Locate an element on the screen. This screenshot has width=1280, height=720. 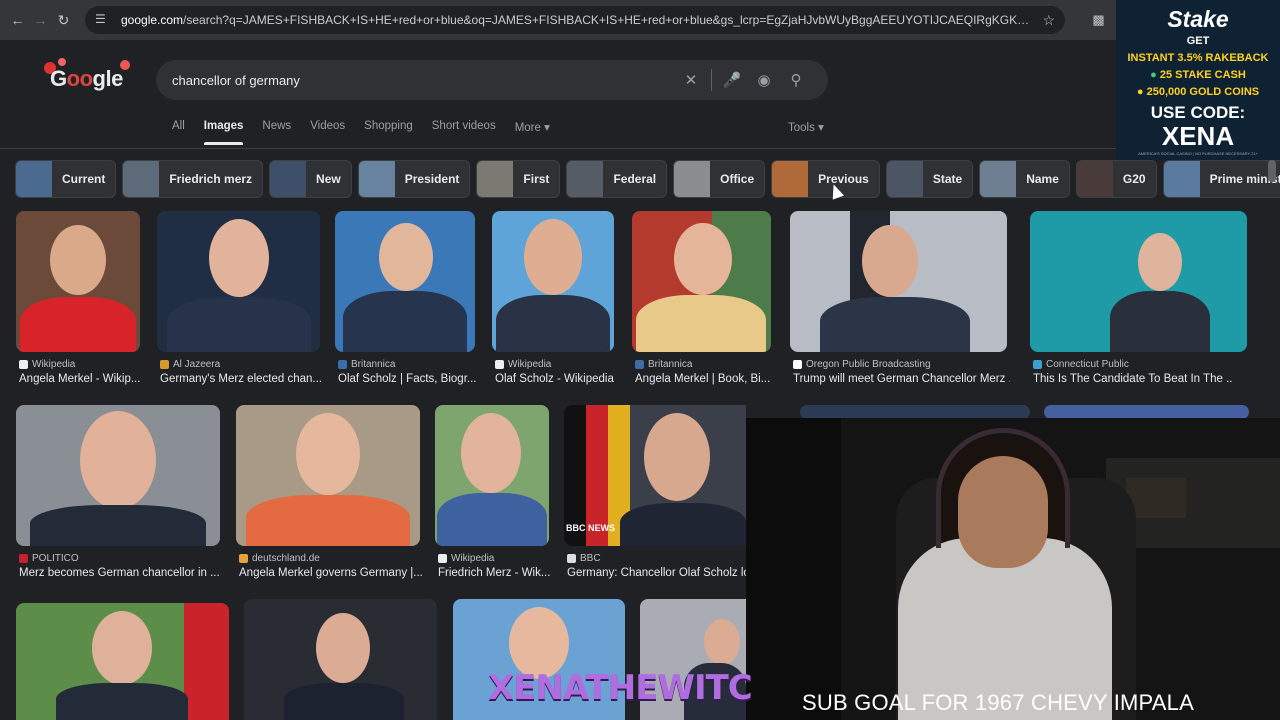
tab-all: All is located at coordinates (178, 132).